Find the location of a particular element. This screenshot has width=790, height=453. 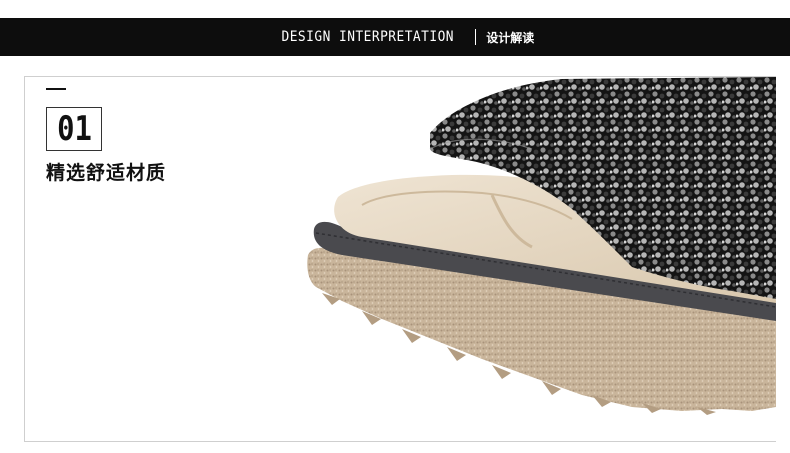

header-title-cn: 设计解读 is located at coordinates (510, 37).